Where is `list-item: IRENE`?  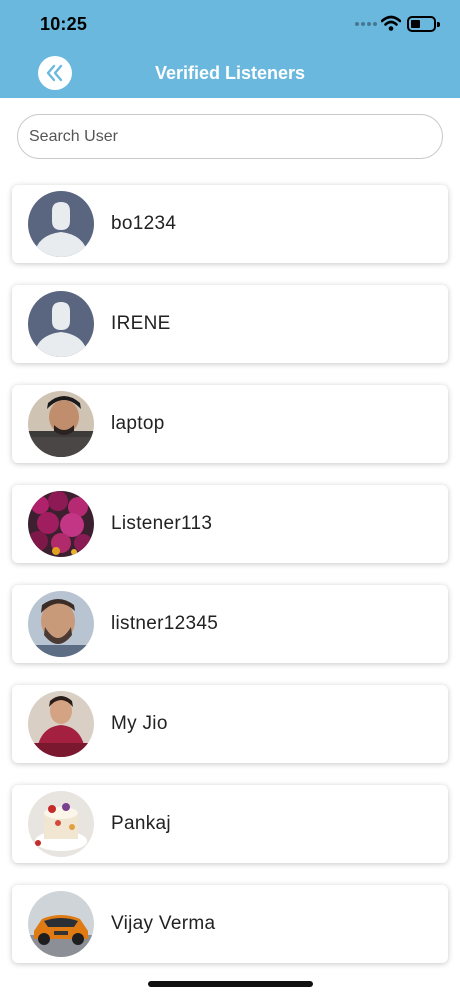
list-item: IRENE is located at coordinates (230, 324).